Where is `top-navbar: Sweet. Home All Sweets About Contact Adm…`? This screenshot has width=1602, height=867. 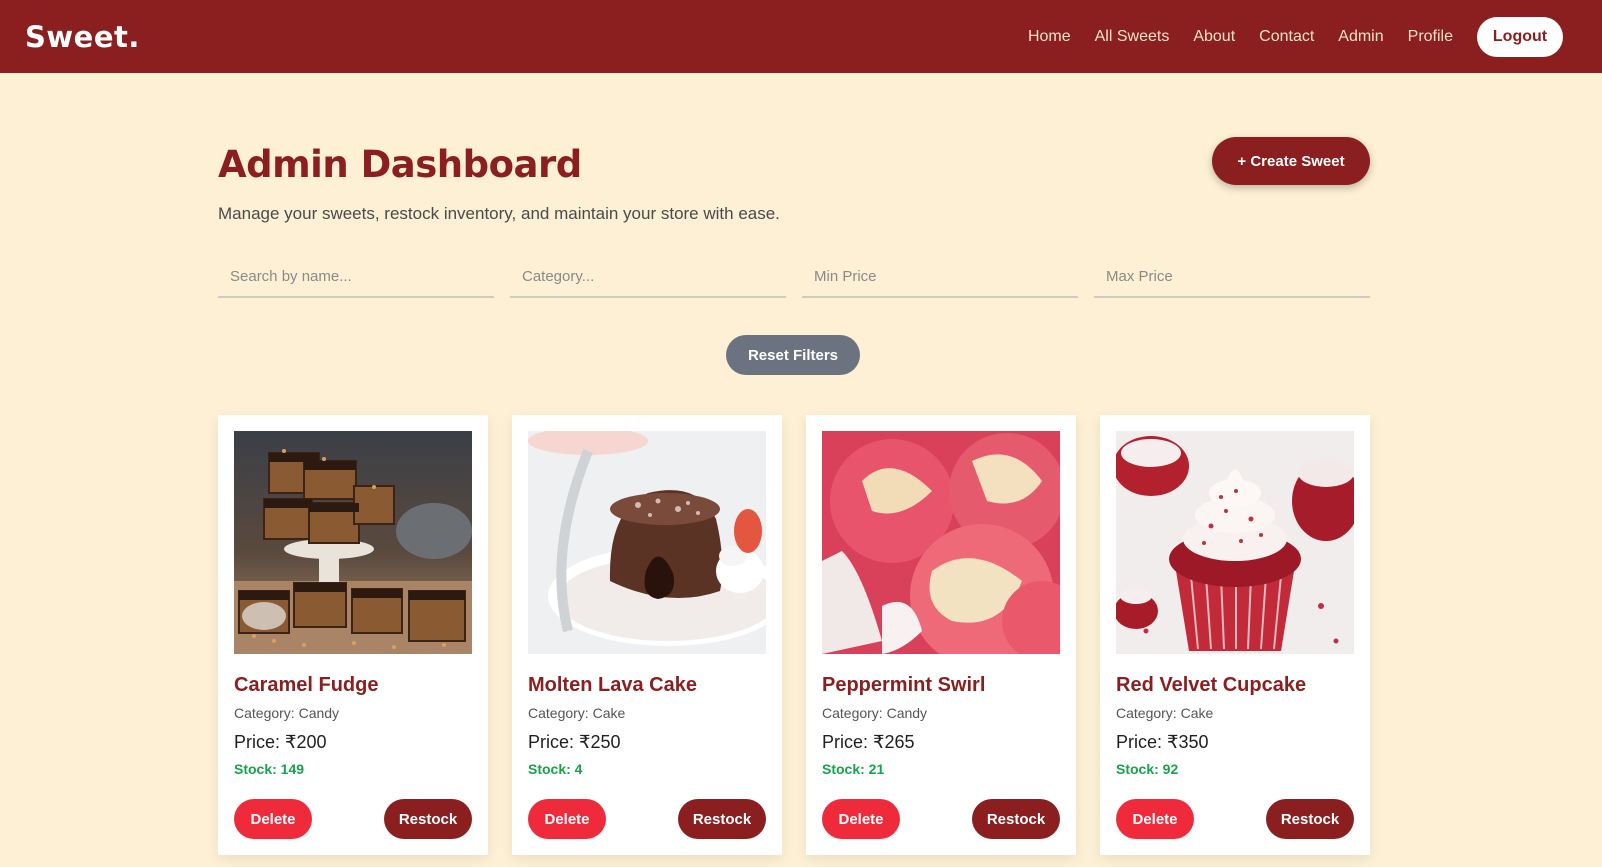
top-navbar: Sweet. Home All Sweets About Contact Adm… is located at coordinates (801, 36).